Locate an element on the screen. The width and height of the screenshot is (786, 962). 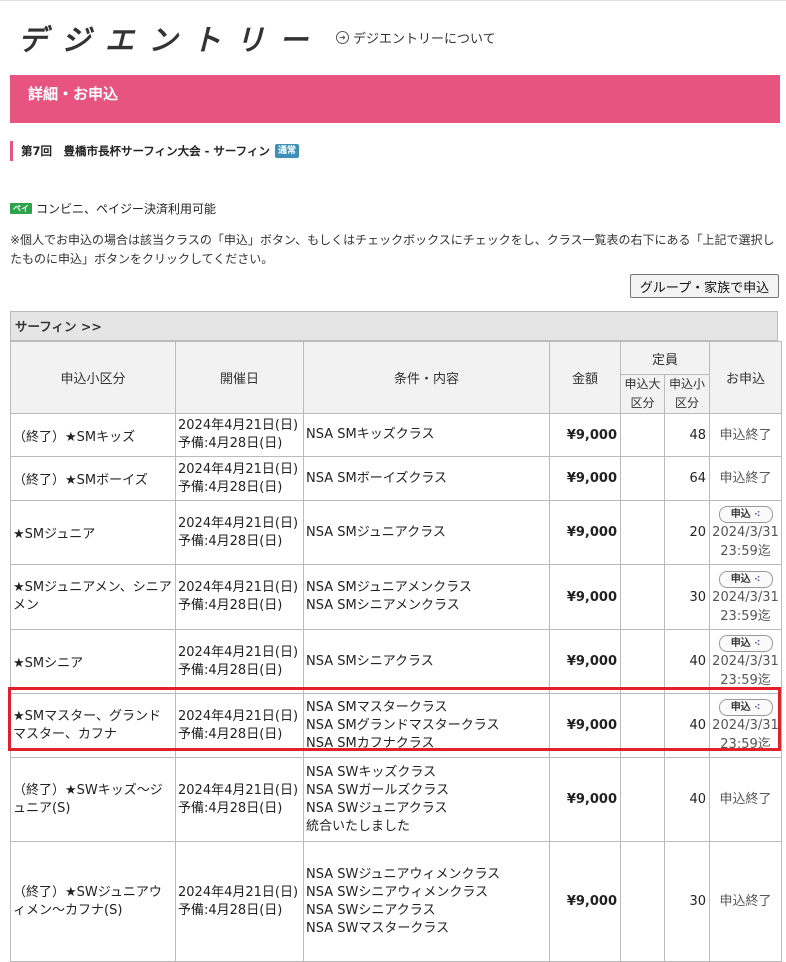
row-conditions: NSA SMジュニアクラス is located at coordinates (426, 532).